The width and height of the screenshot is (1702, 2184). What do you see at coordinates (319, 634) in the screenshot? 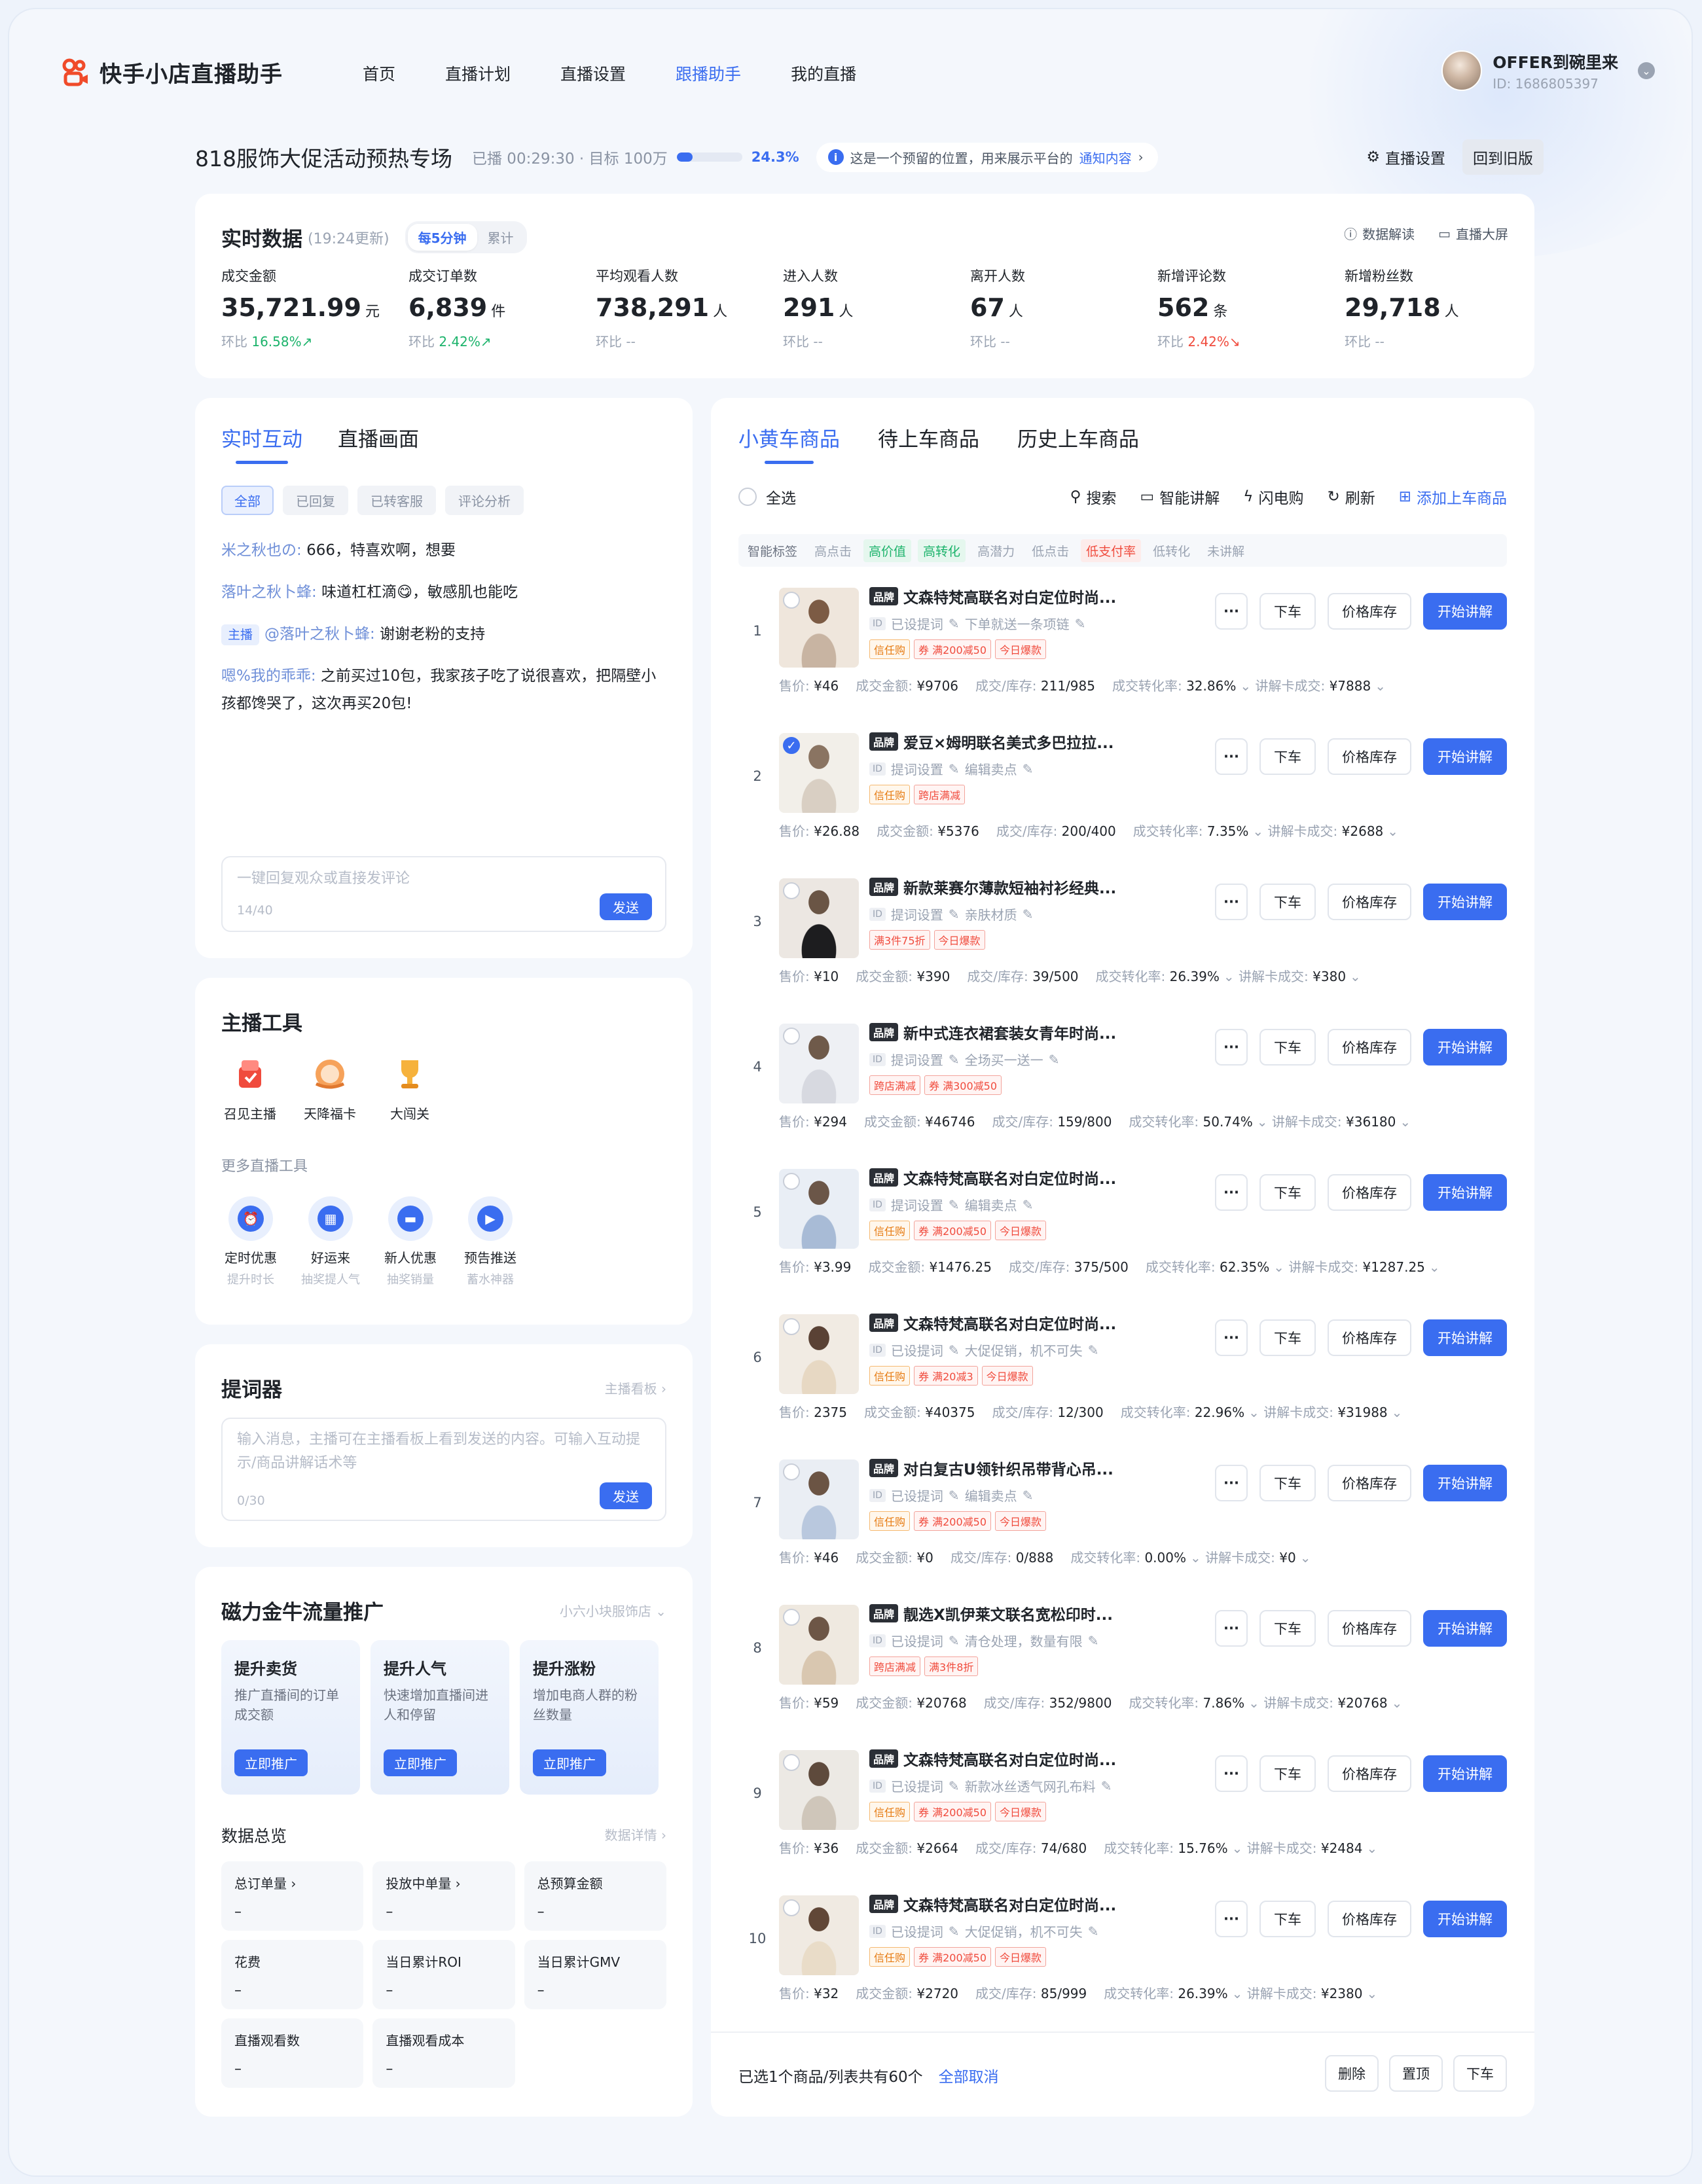
I see `comment-nickname: @落叶之秋卜蜂:` at bounding box center [319, 634].